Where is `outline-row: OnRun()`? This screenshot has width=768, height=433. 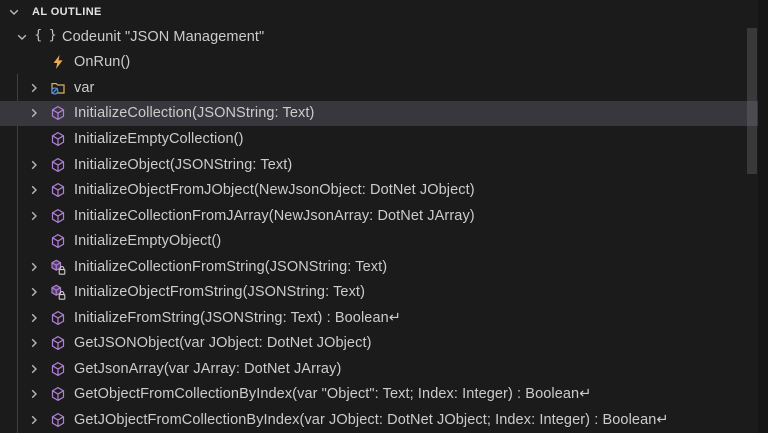
outline-row: OnRun() is located at coordinates (379, 63).